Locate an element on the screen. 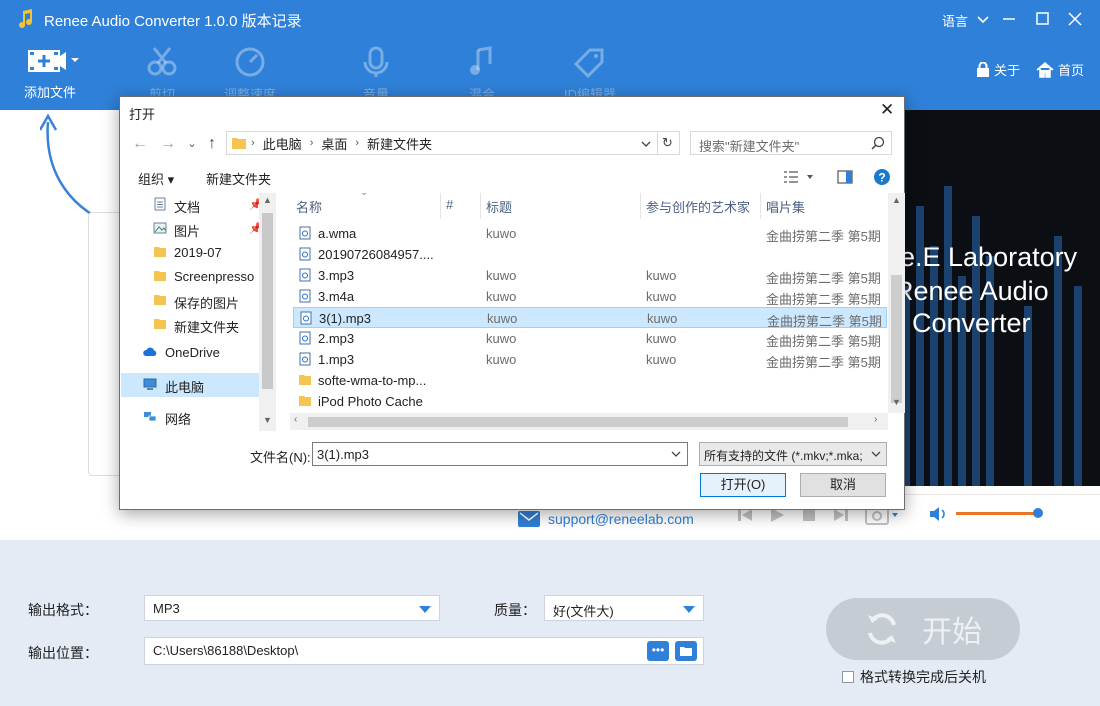 Image resolution: width=1100 pixels, height=706 pixels. dialog-close-icon: ✕ is located at coordinates (887, 109).